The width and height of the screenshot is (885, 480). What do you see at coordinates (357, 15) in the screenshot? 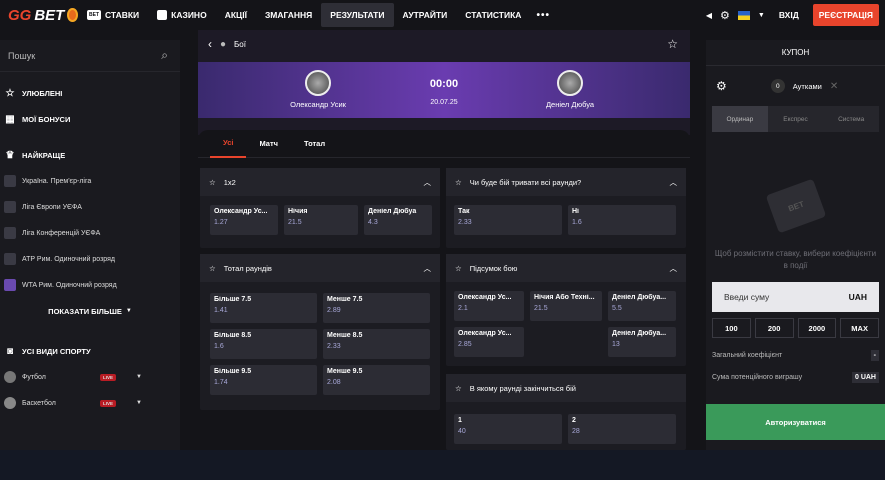
I see `nav-results: РЕЗУЛЬТАТИ` at bounding box center [357, 15].